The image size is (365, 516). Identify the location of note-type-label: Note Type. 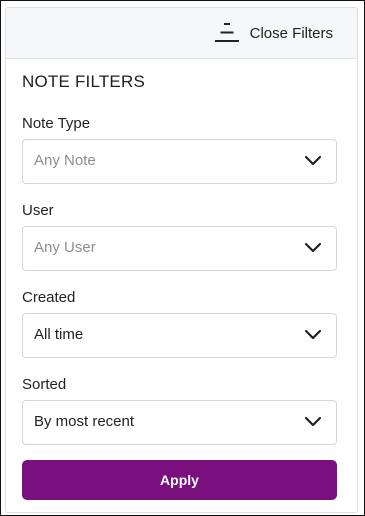
(56, 123).